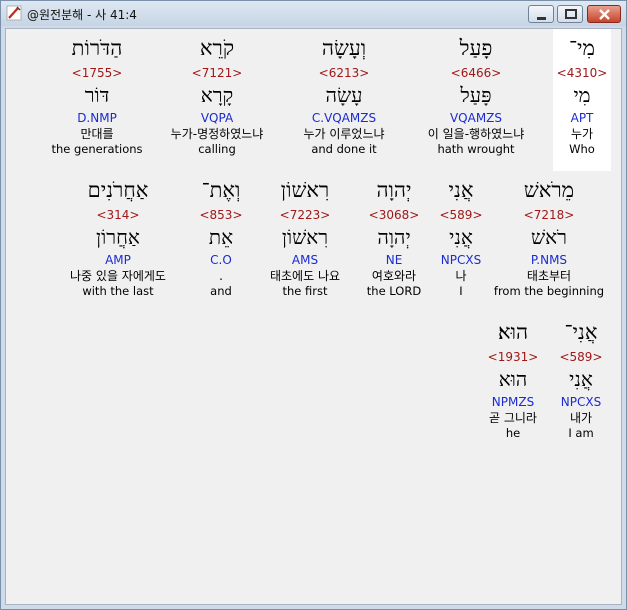 The width and height of the screenshot is (627, 610). Describe the element at coordinates (97, 73) in the screenshot. I see `strong-number: <1755>` at that location.